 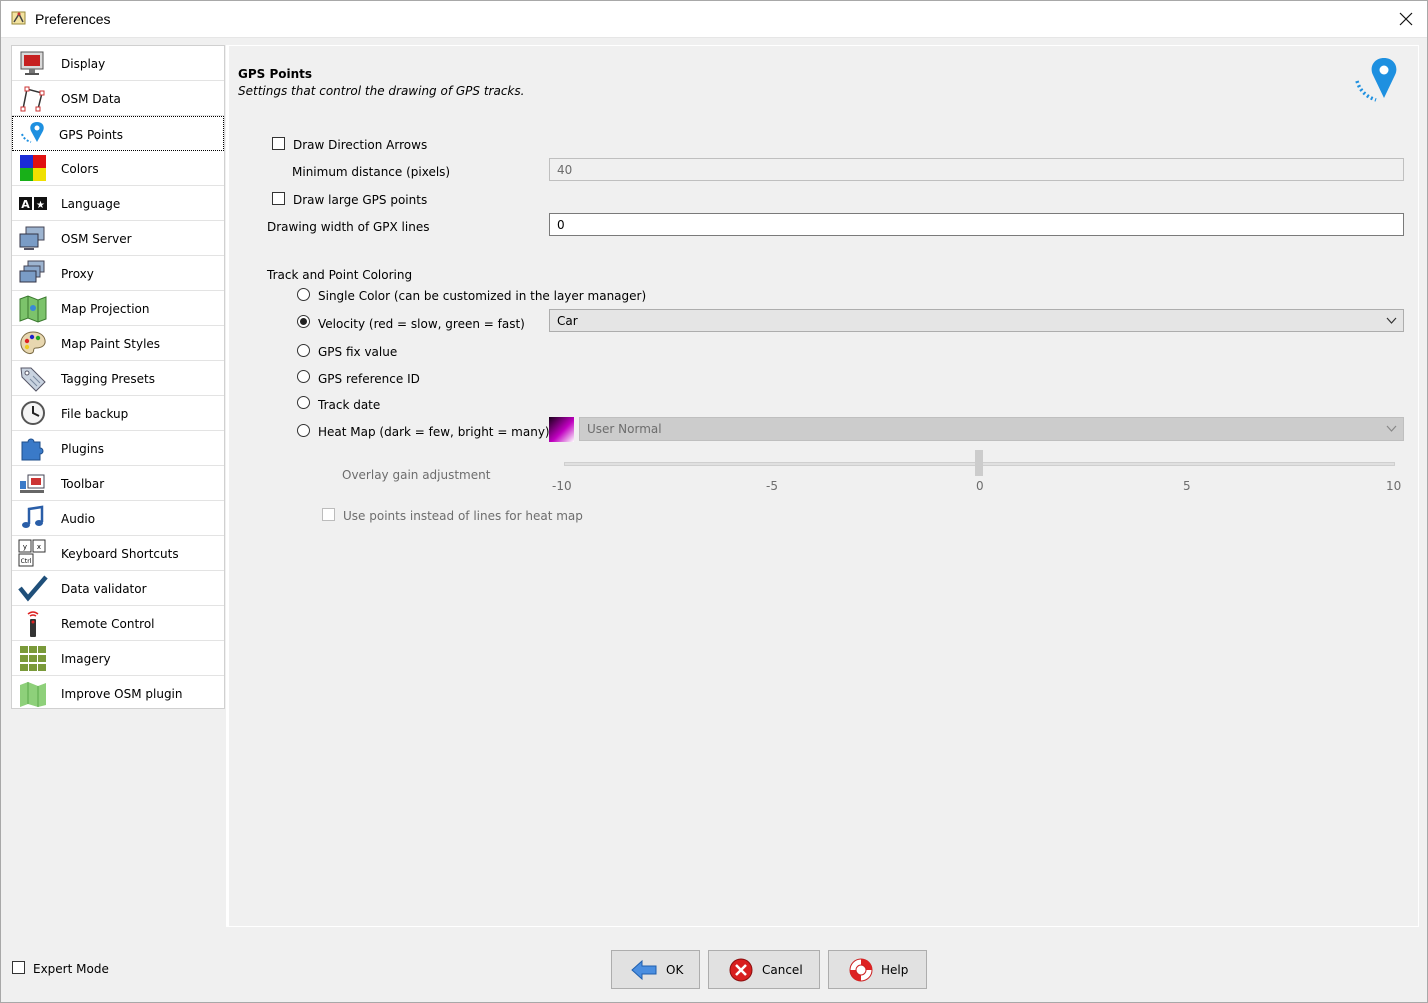 I want to click on expert-mode-checkbox, so click(x=18, y=967).